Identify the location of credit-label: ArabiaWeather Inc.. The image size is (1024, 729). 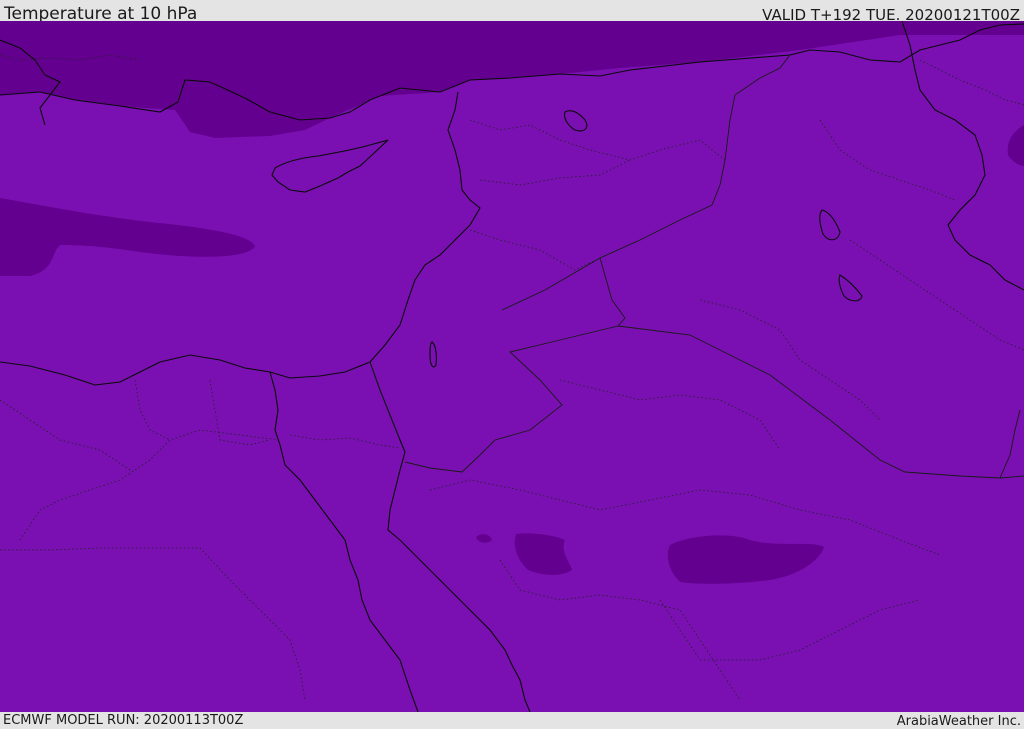
(958, 721).